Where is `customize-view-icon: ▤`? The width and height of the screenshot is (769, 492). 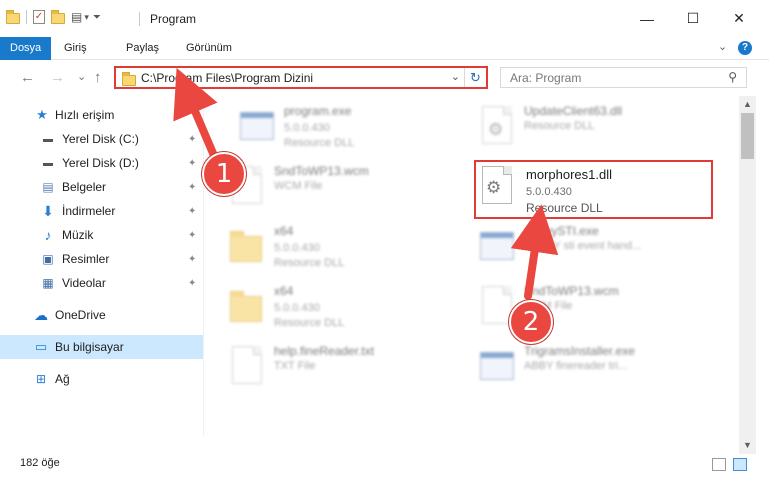
customize-view-icon: ▤ is located at coordinates (76, 17).